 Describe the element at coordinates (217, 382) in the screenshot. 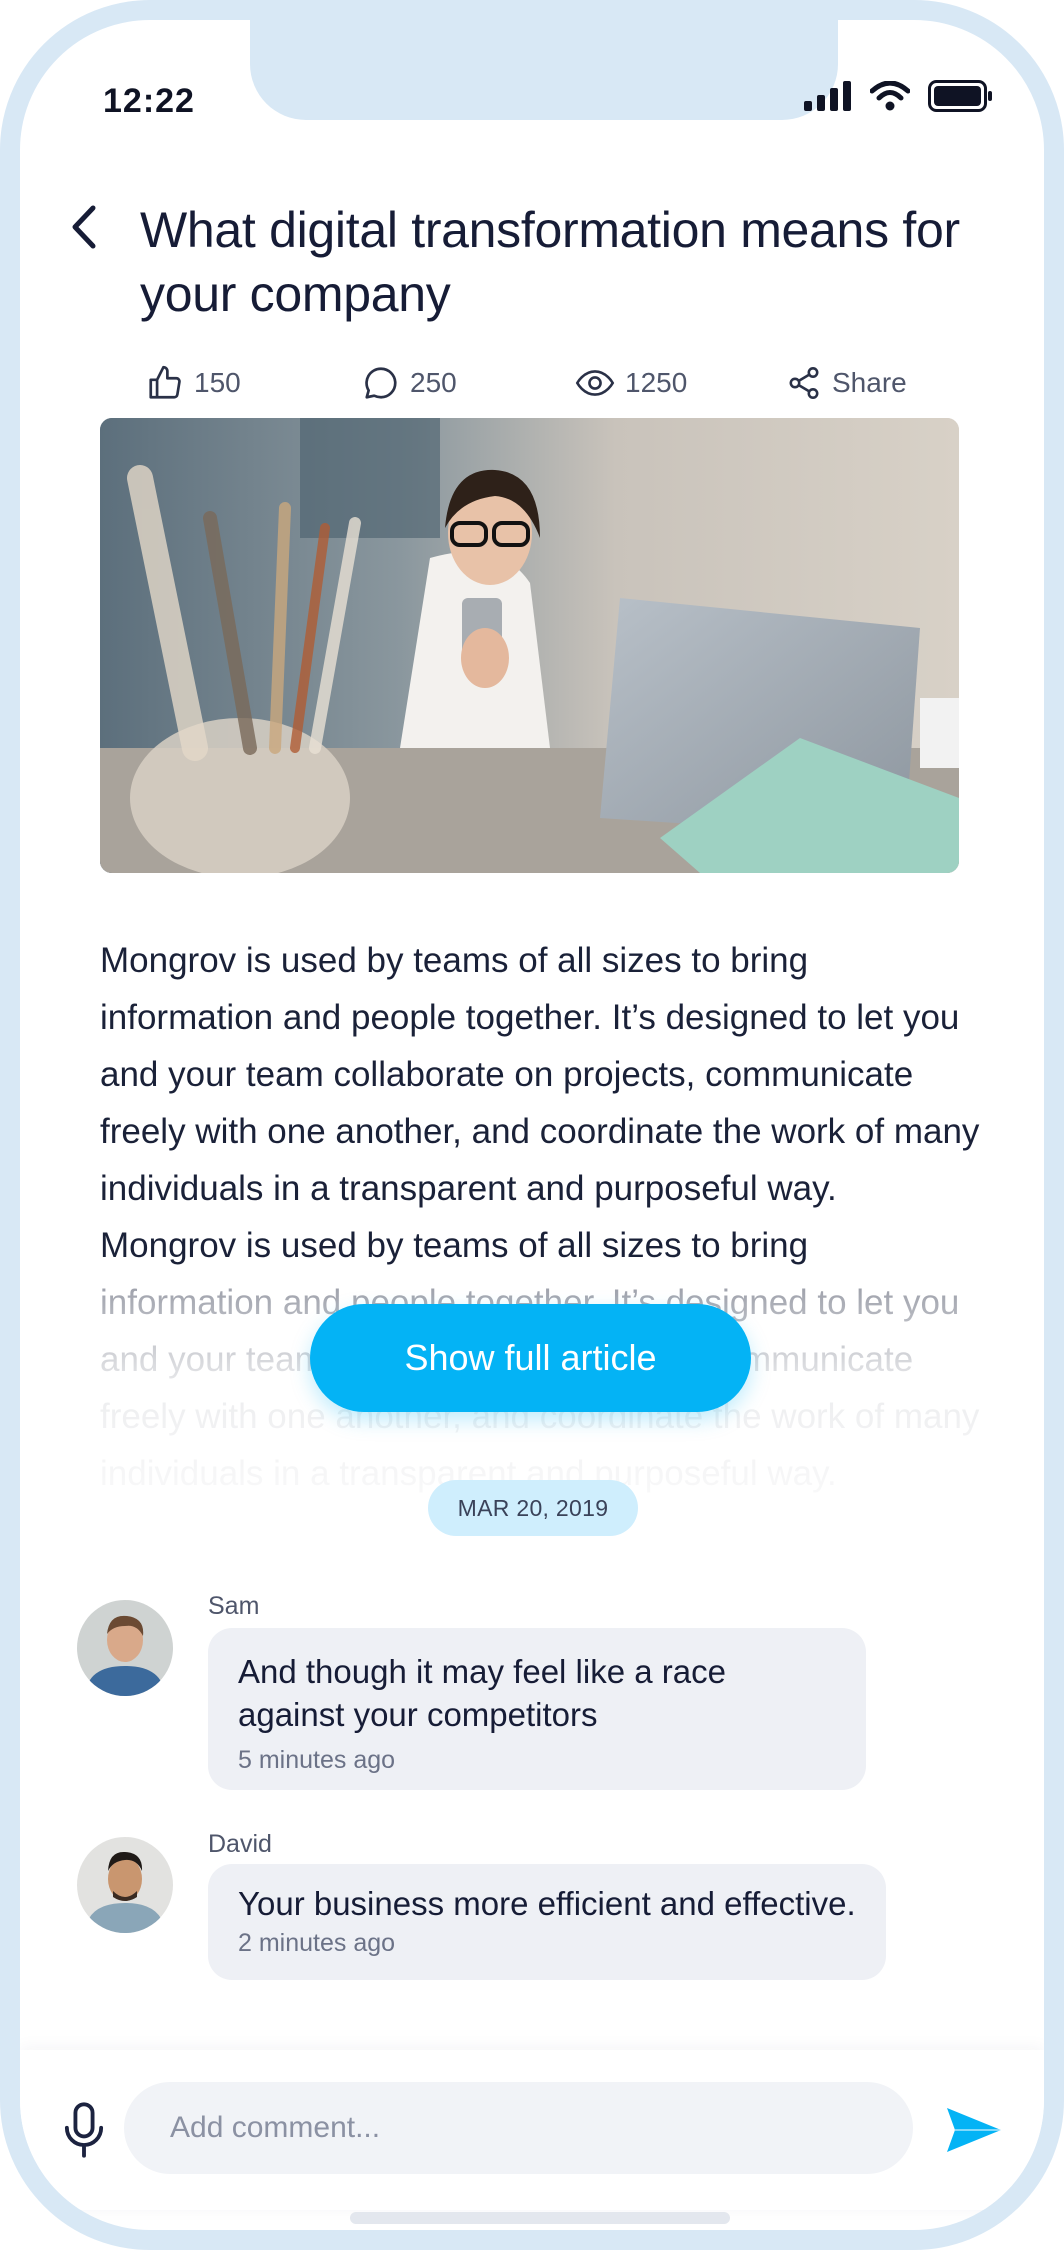

I see `likes-count: 150` at that location.